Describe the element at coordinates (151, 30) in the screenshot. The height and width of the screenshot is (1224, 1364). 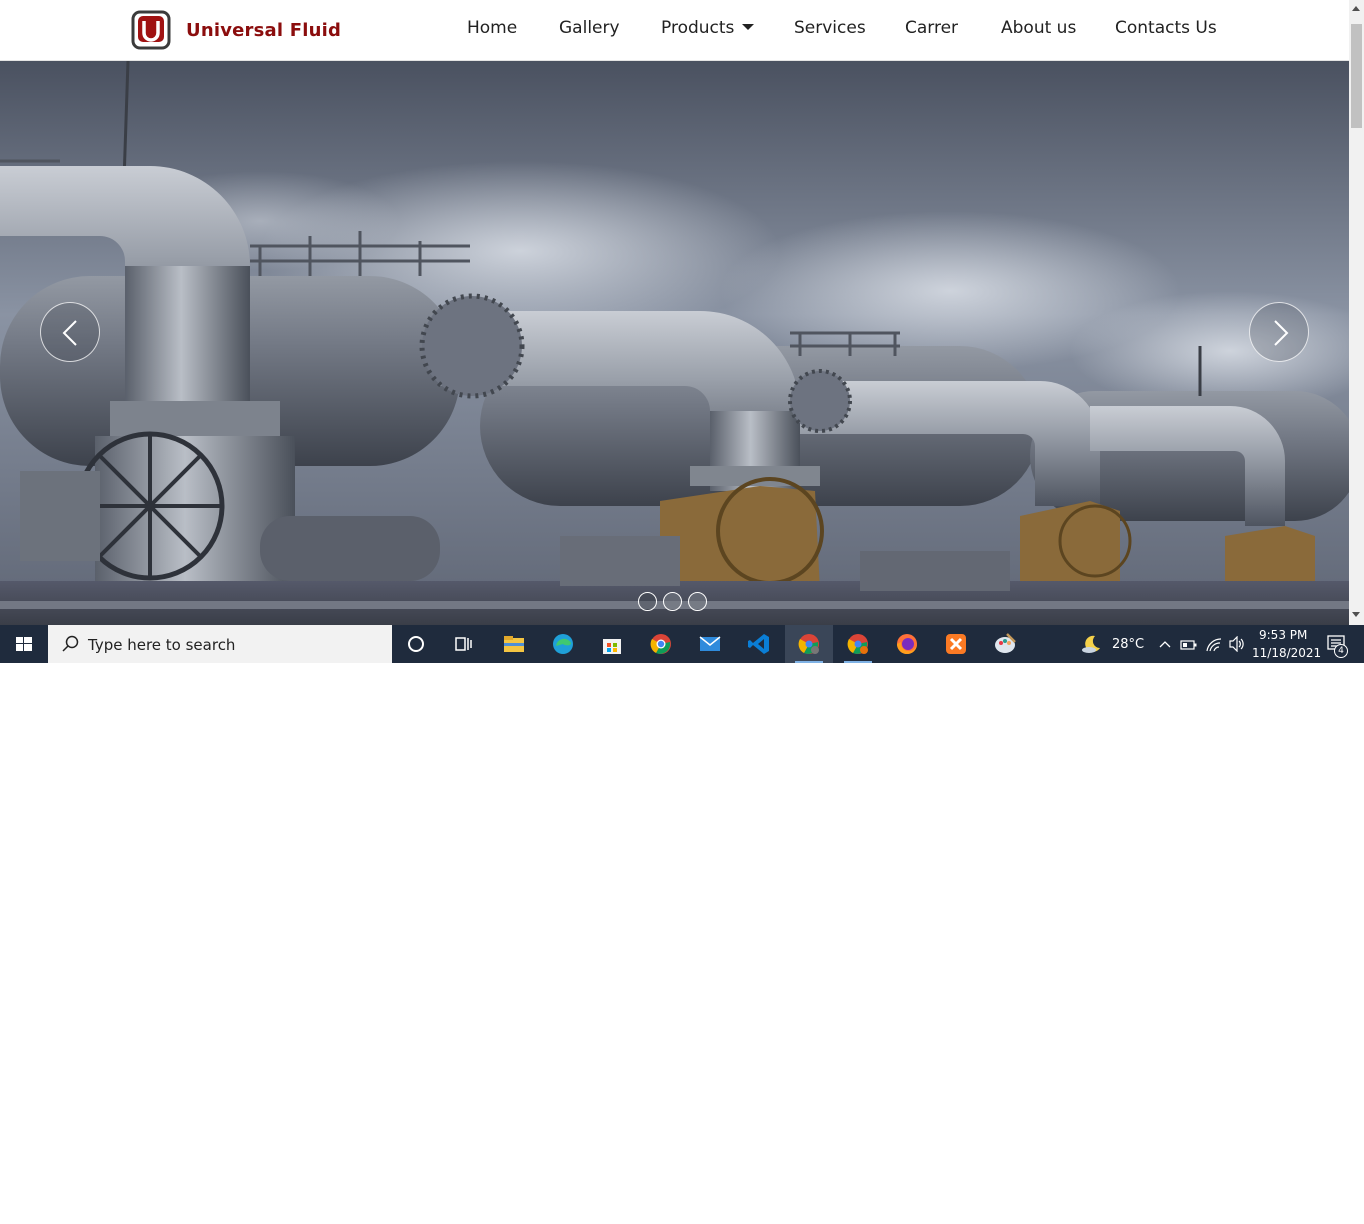
I see `brand-logo-icon` at that location.